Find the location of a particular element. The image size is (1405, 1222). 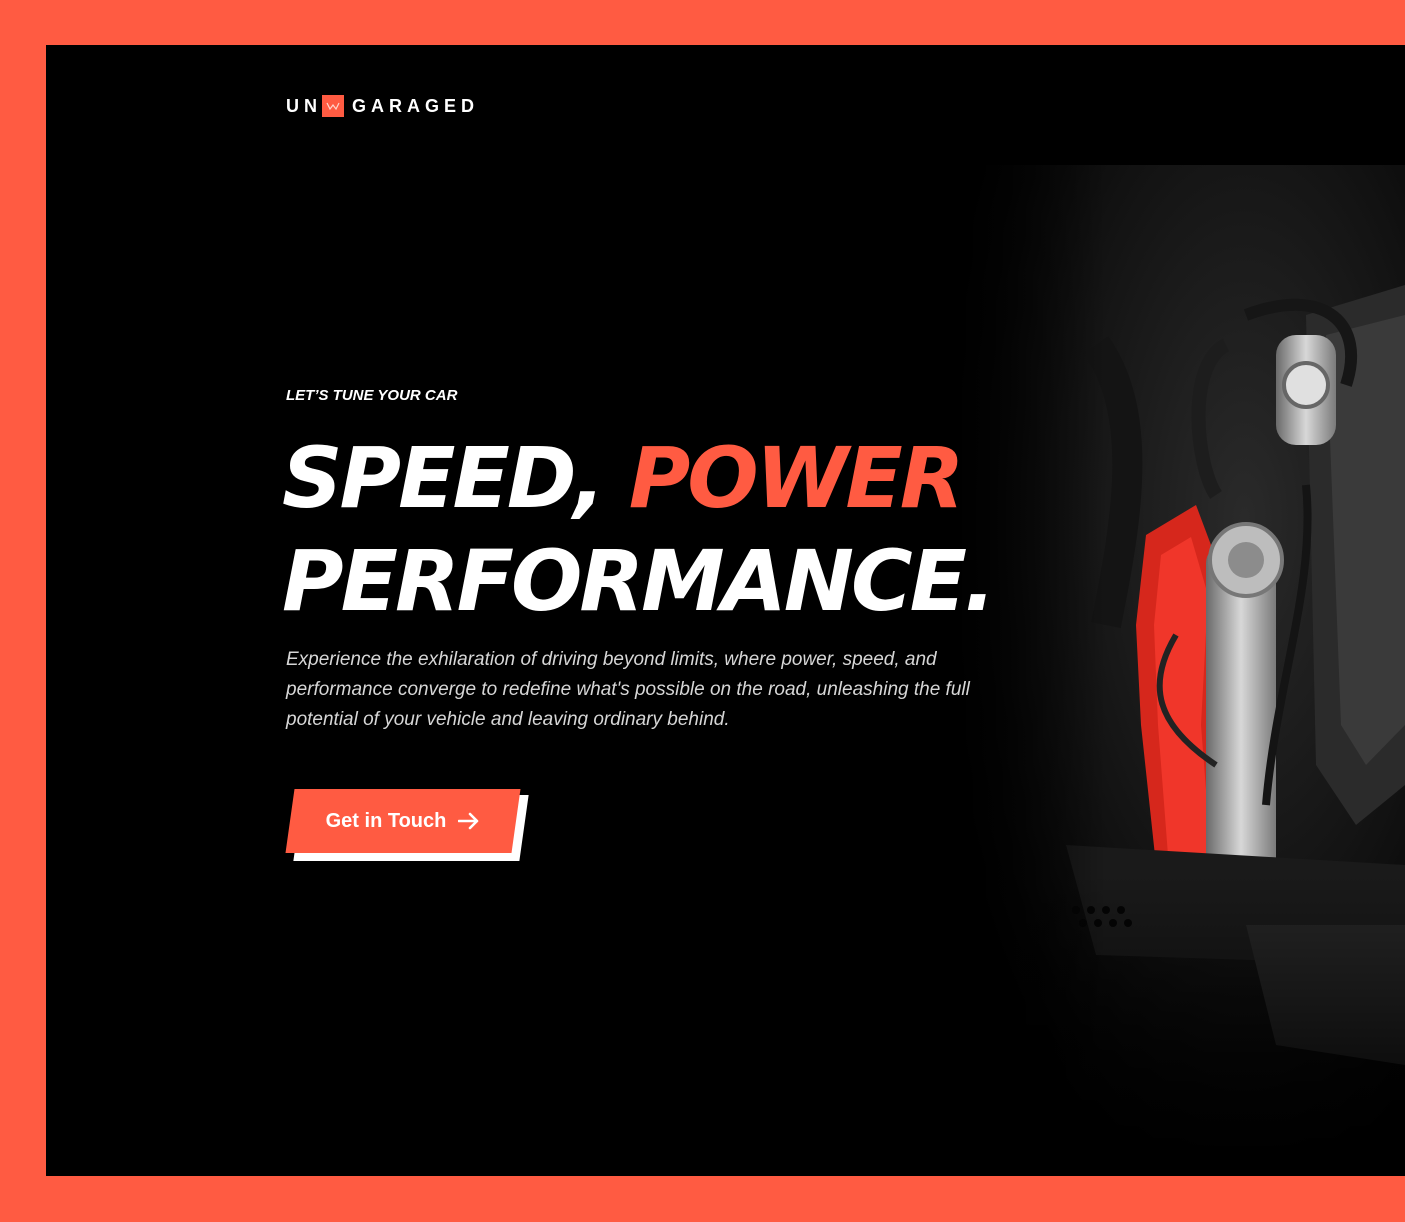

brand-logo: UN GARAGED is located at coordinates (382, 106).